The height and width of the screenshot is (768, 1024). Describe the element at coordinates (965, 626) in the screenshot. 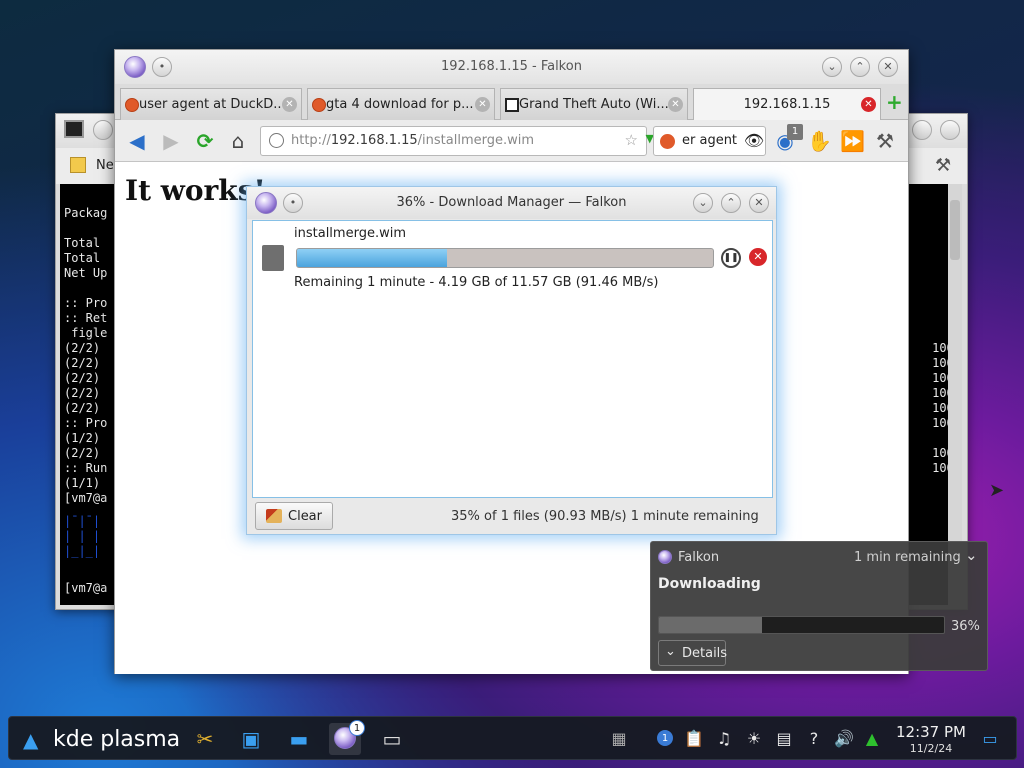

I see `notification-percent: 36%` at that location.